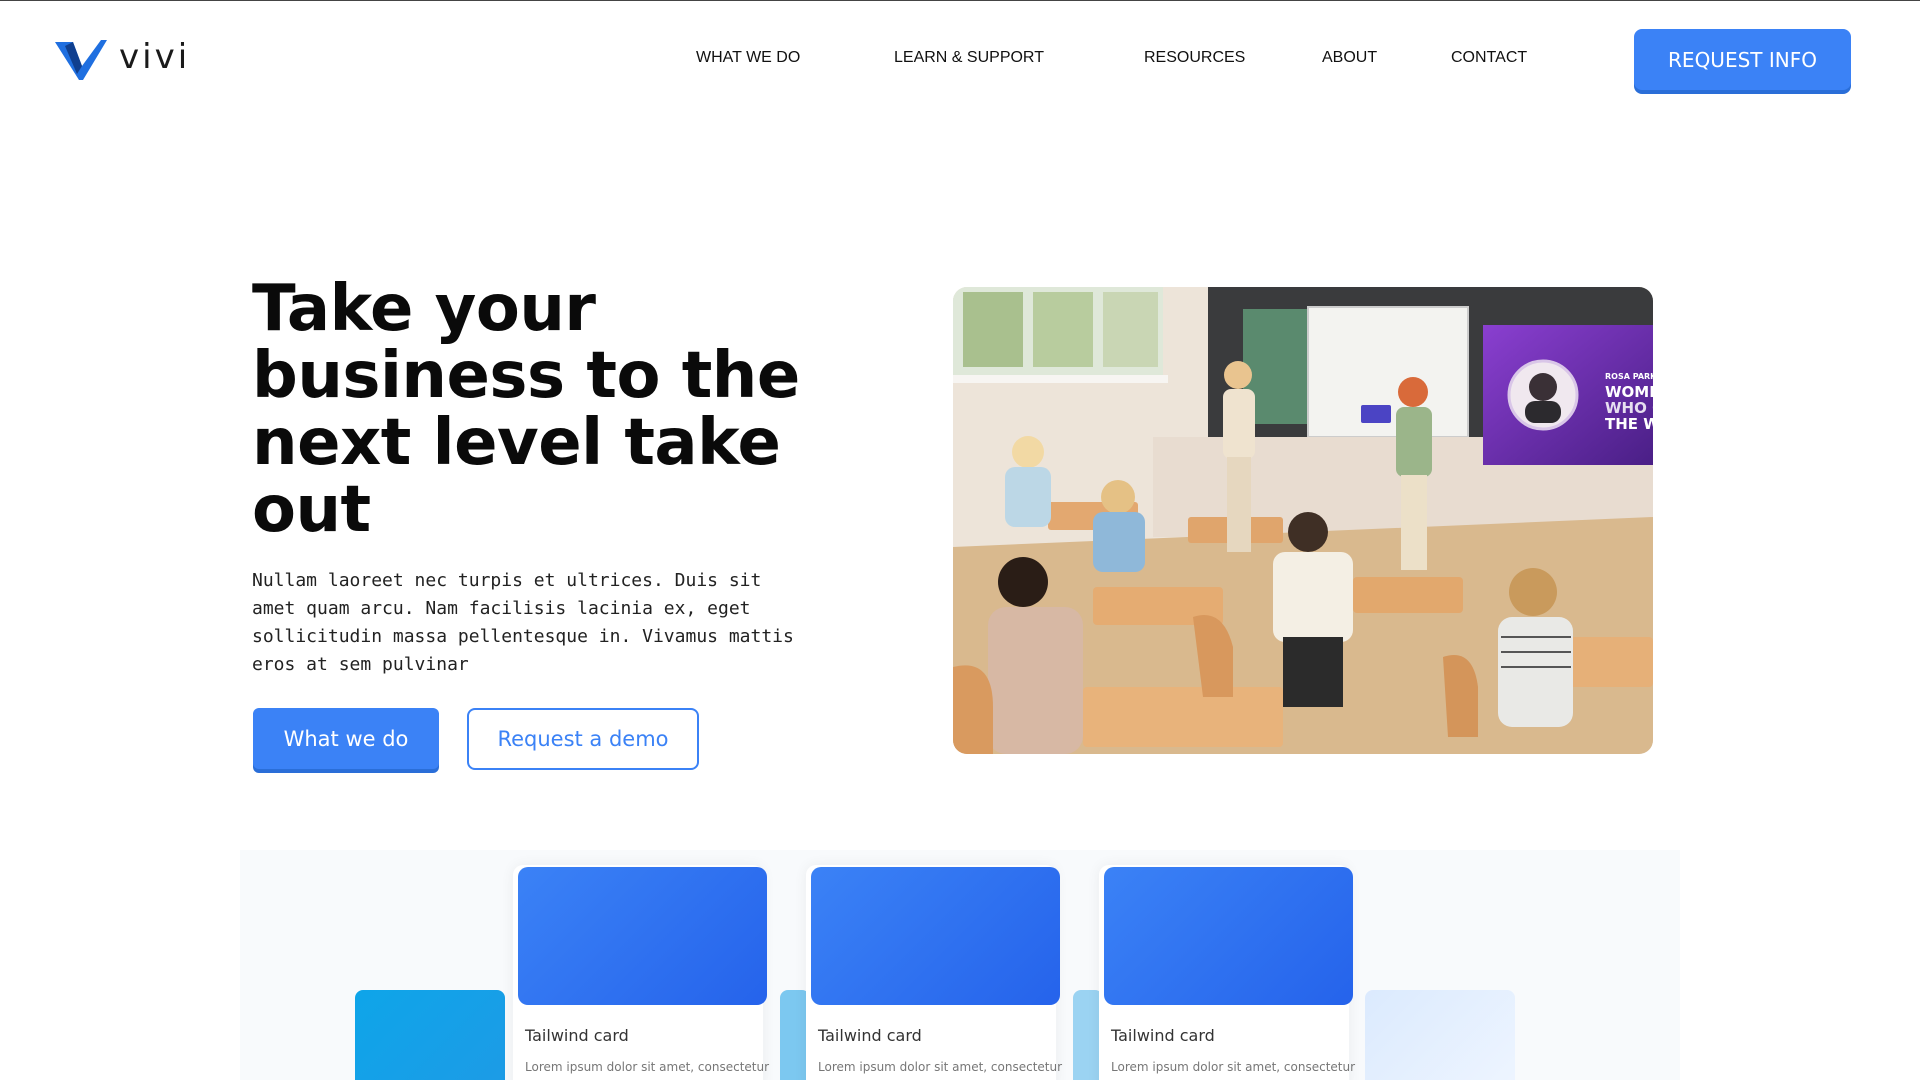 This screenshot has width=1920, height=1080. What do you see at coordinates (583, 739) in the screenshot?
I see `request-demo-button: Request a demo` at bounding box center [583, 739].